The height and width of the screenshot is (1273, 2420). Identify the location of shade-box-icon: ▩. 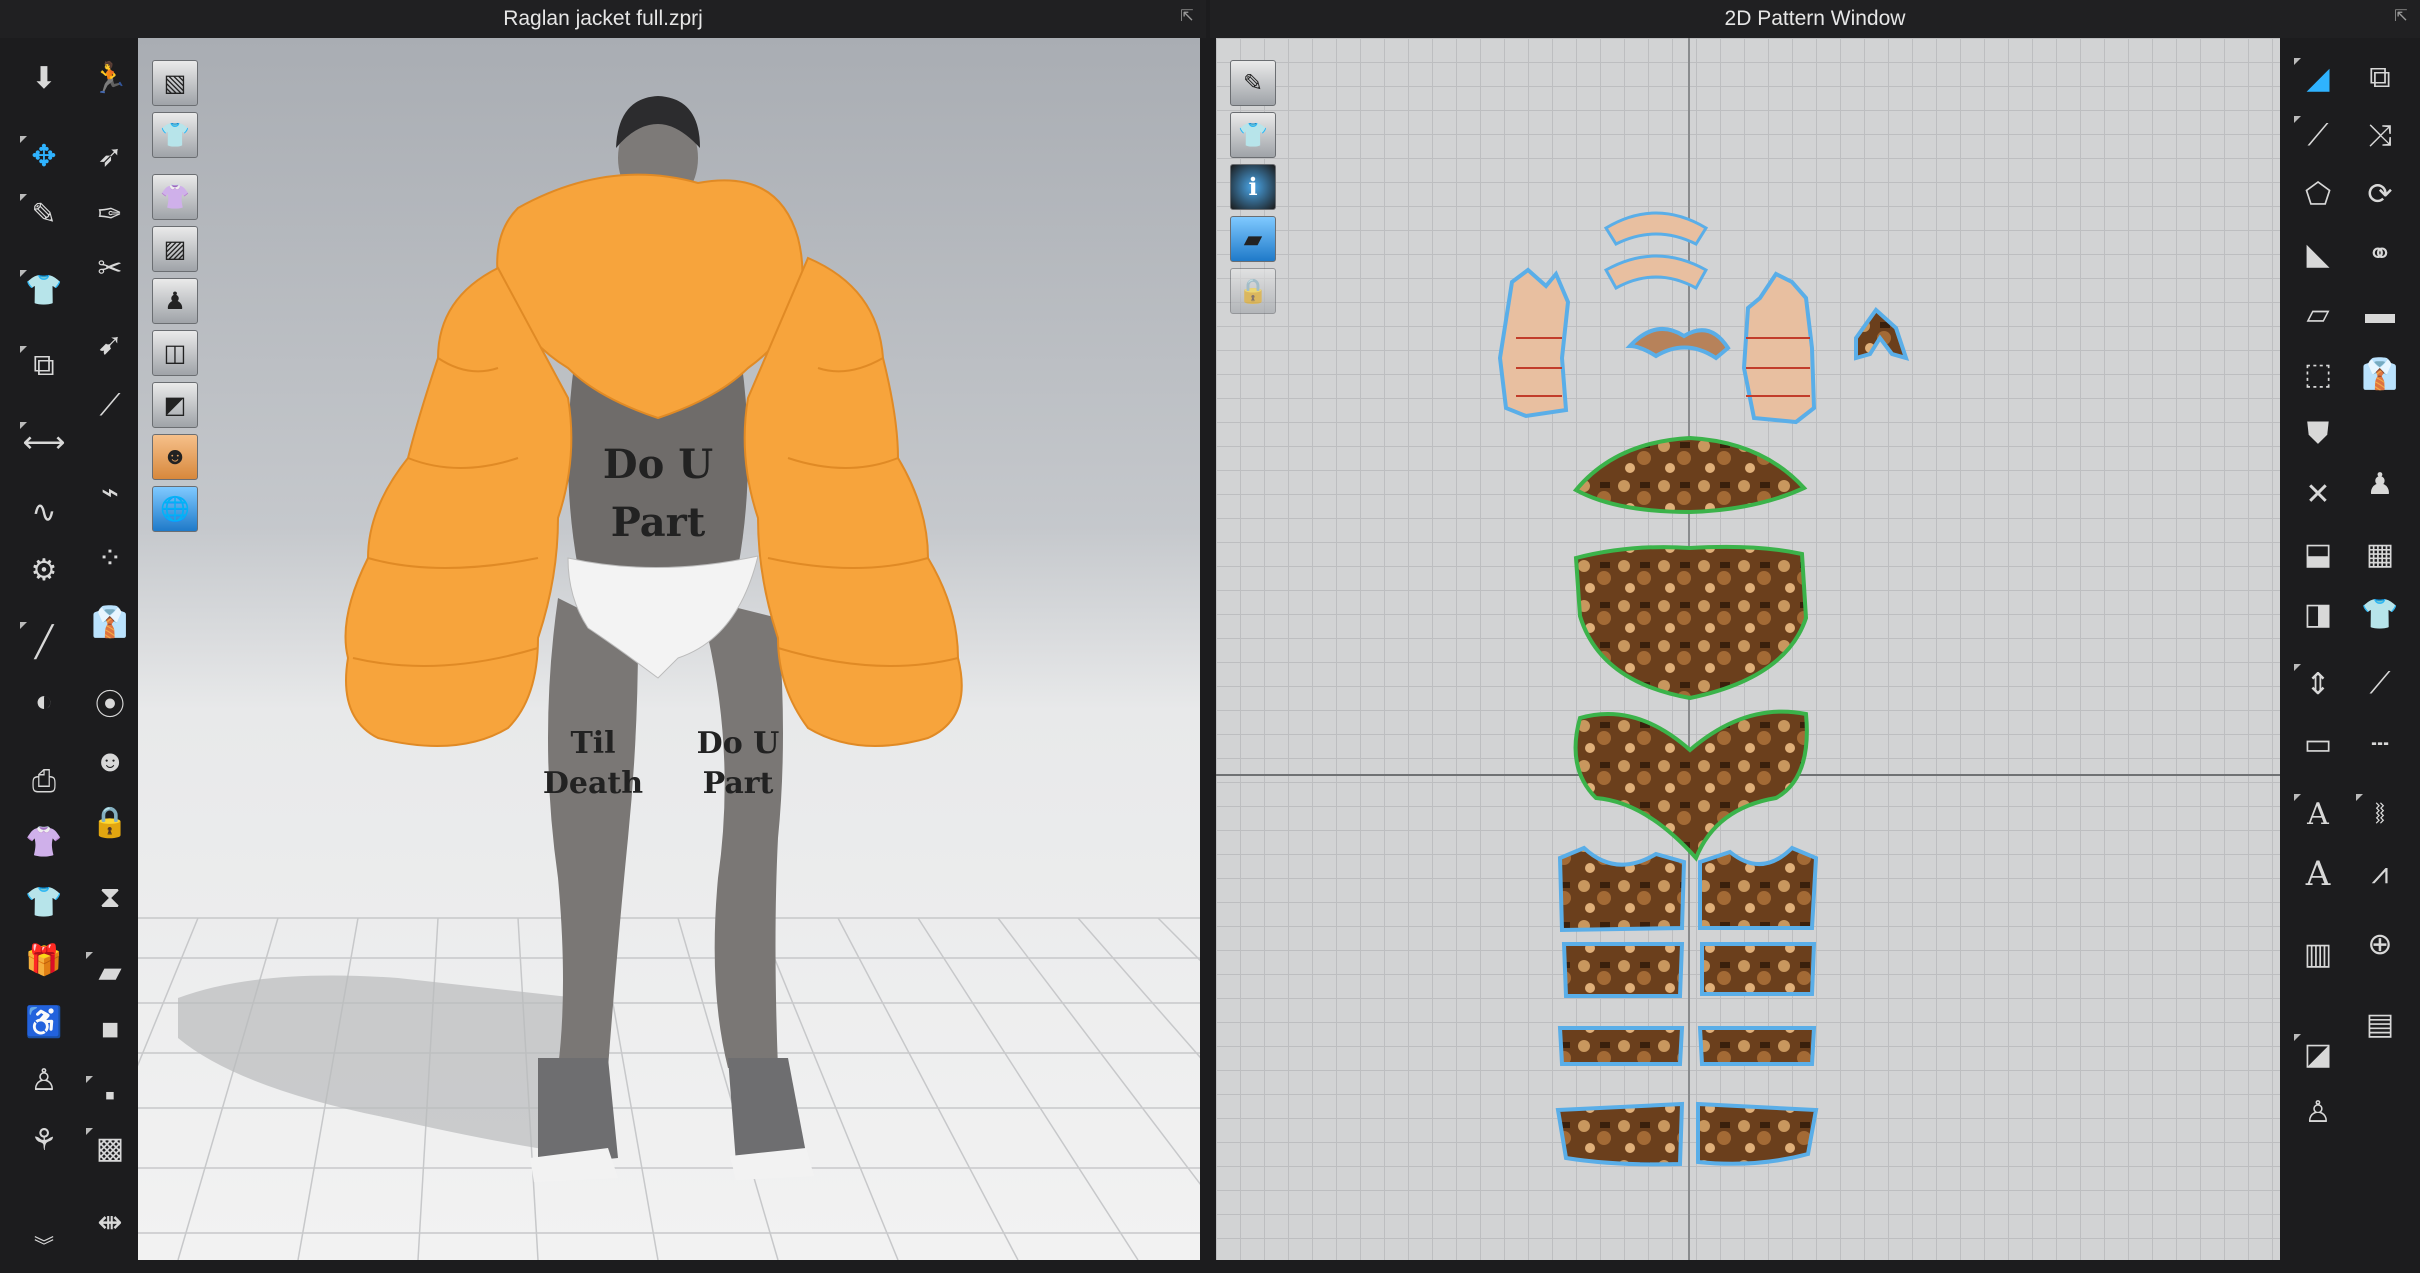
(110, 1148).